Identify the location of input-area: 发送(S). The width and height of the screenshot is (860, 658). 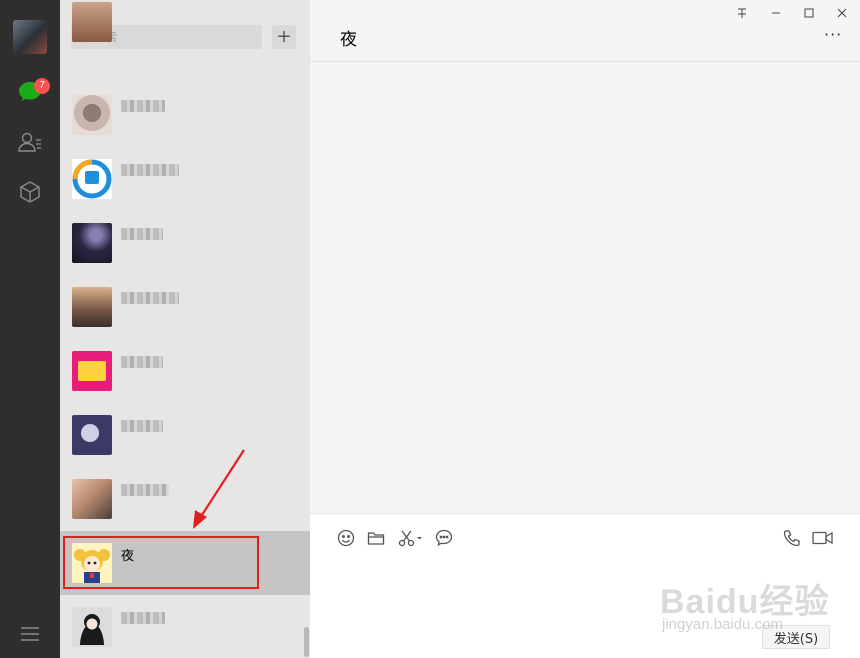
(585, 585).